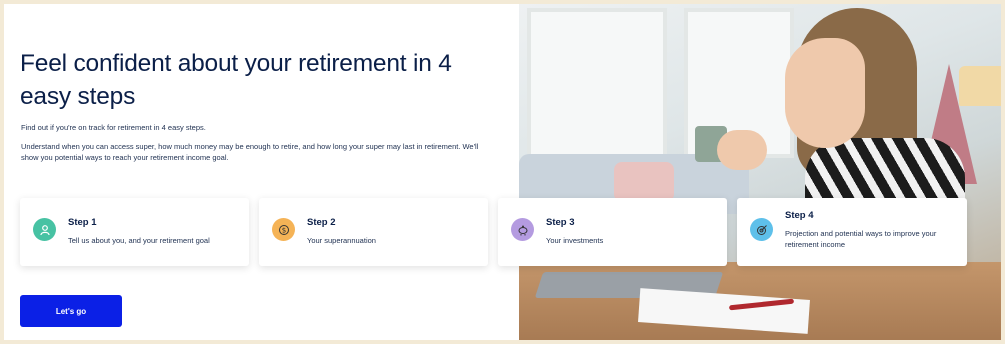 This screenshot has height=344, width=1005. I want to click on target-icon, so click(761, 229).